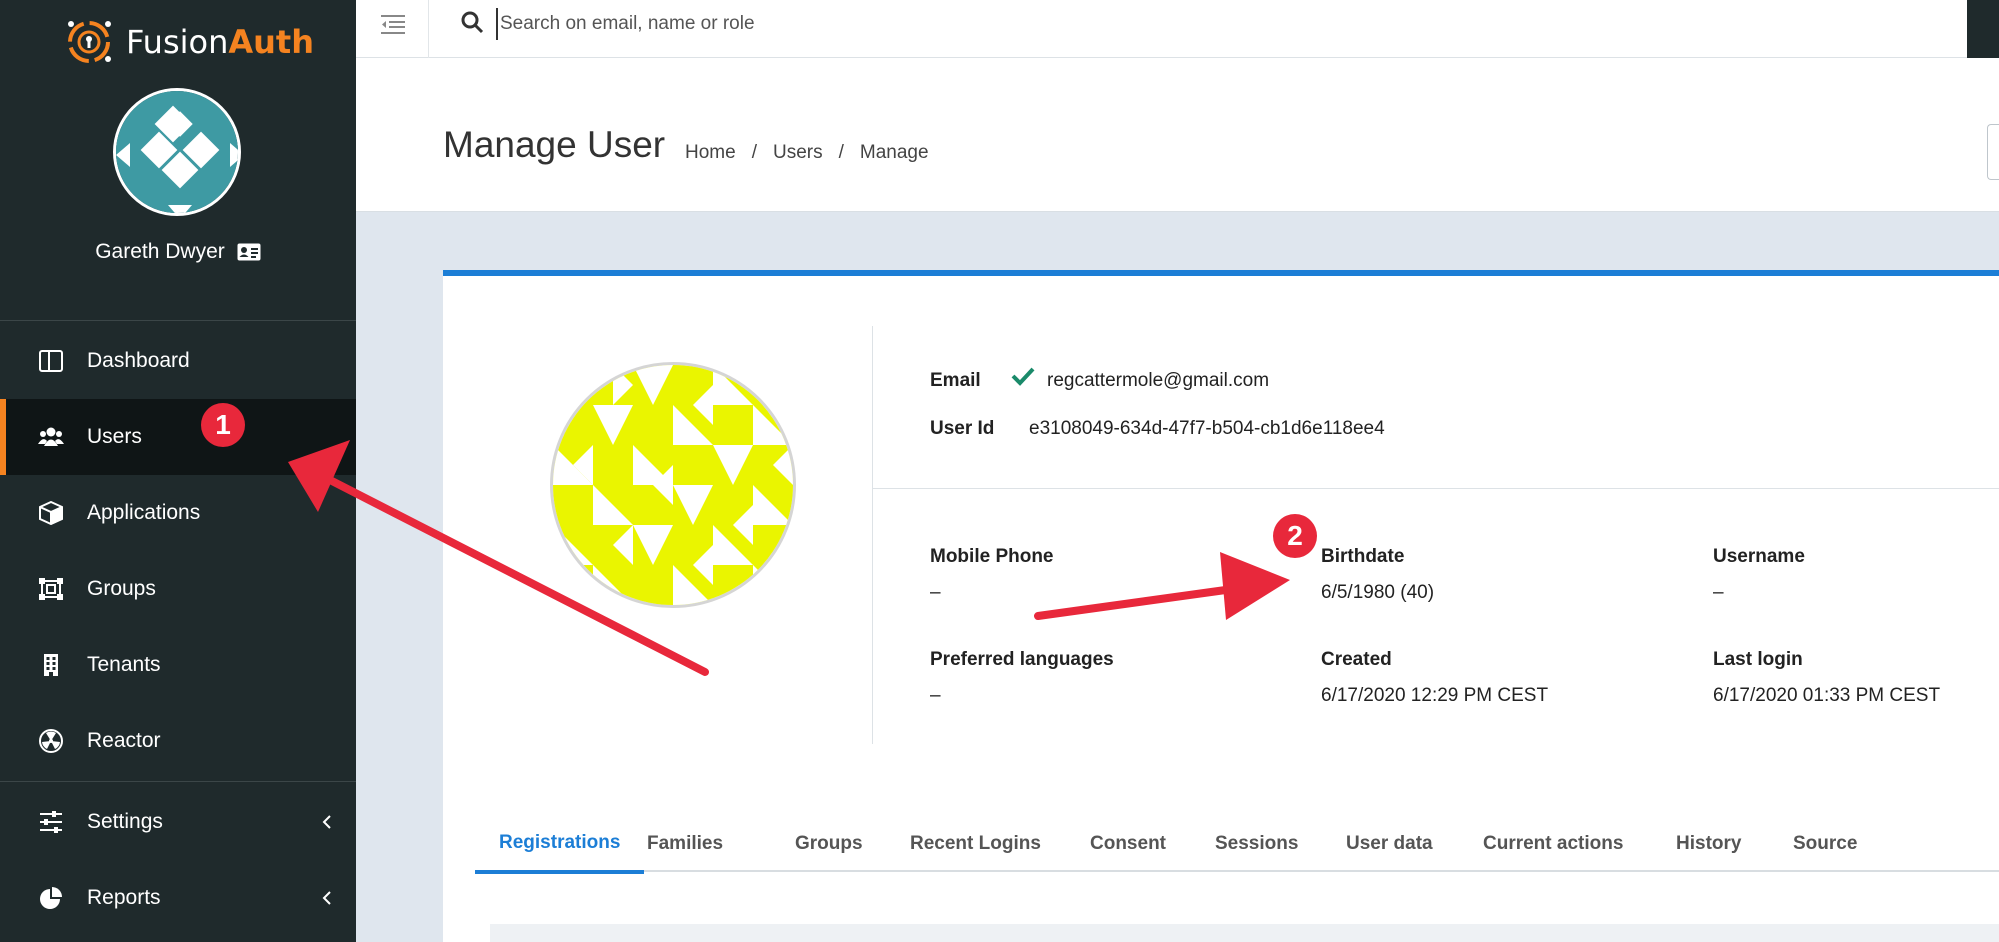 This screenshot has height=942, width=1999. Describe the element at coordinates (177, 152) in the screenshot. I see `sidebar-user-avatar` at that location.